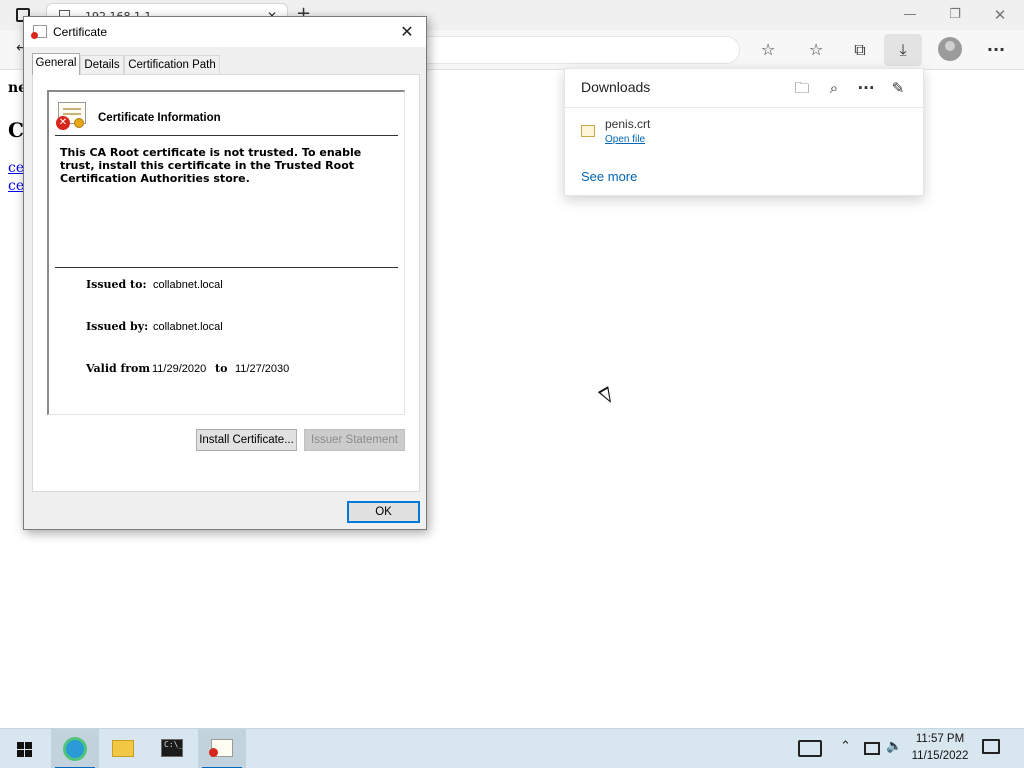 The height and width of the screenshot is (768, 1024). Describe the element at coordinates (616, 87) in the screenshot. I see `downloads-title: Downloads` at that location.